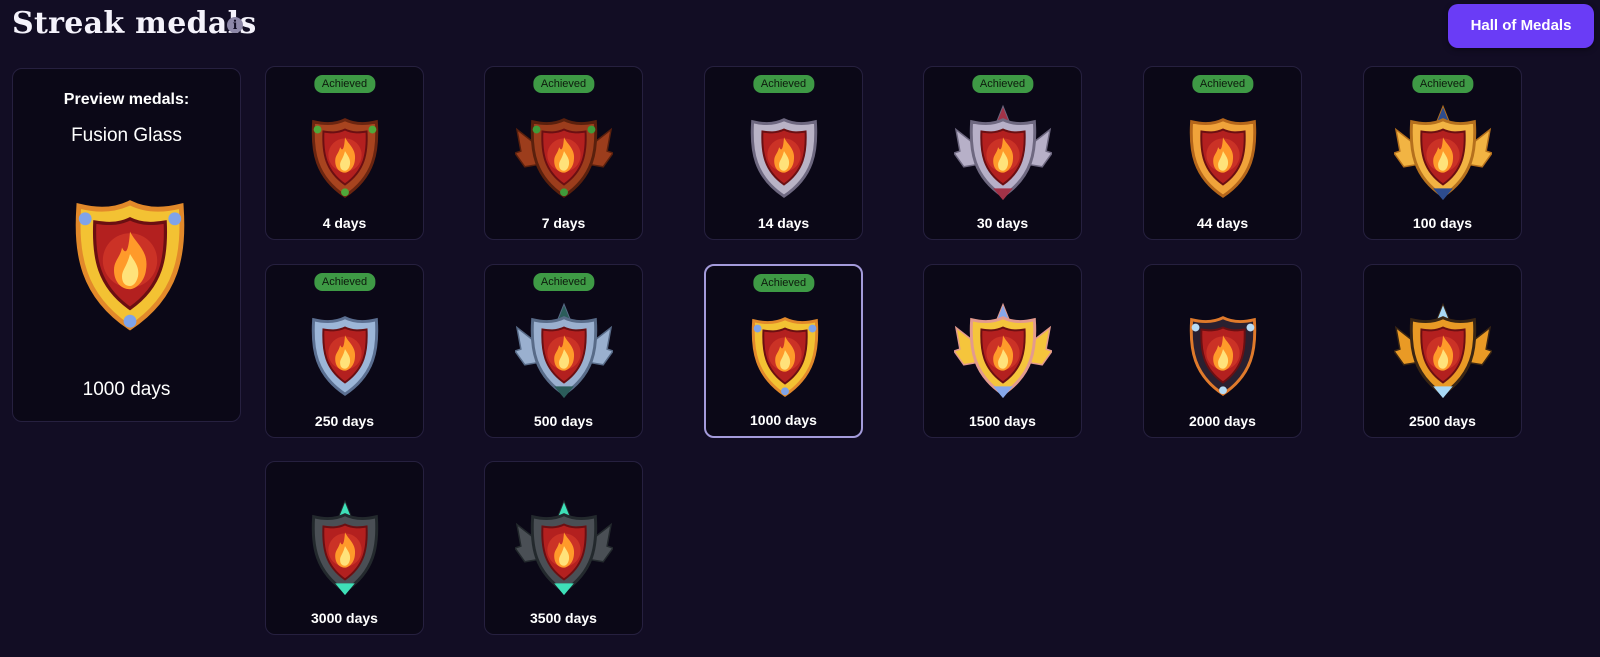 Image resolution: width=1600 pixels, height=657 pixels. I want to click on medal-card: Achieved 30 days, so click(1002, 153).